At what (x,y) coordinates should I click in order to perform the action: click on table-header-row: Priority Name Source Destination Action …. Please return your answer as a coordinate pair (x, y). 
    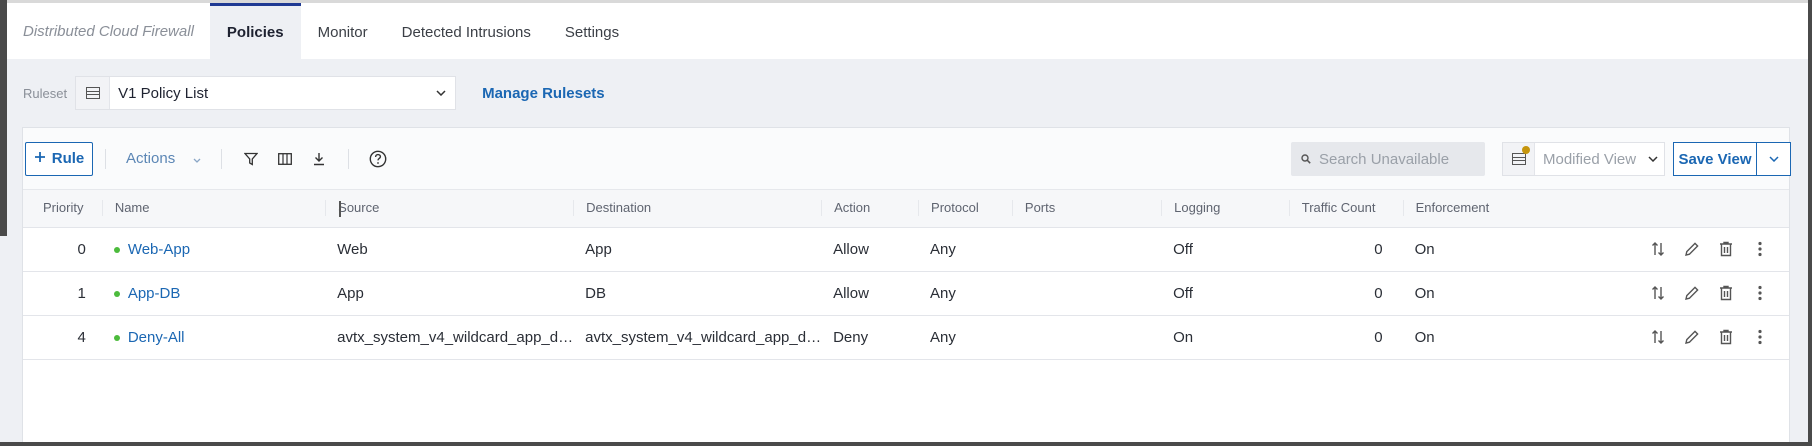
    Looking at the image, I should click on (906, 209).